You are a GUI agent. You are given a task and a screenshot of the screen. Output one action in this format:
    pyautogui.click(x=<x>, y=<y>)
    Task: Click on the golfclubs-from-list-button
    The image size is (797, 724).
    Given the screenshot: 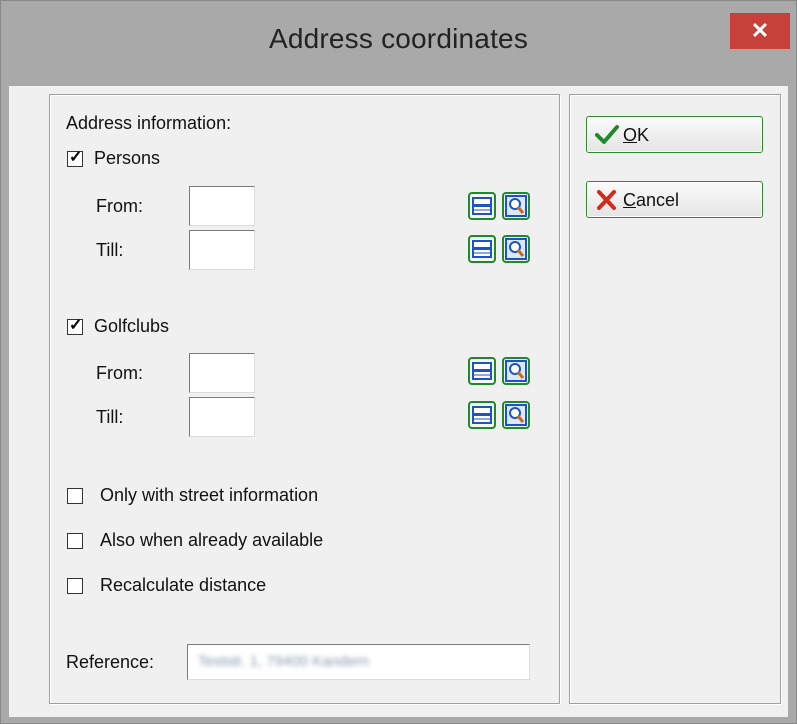 What is the action you would take?
    pyautogui.click(x=482, y=371)
    